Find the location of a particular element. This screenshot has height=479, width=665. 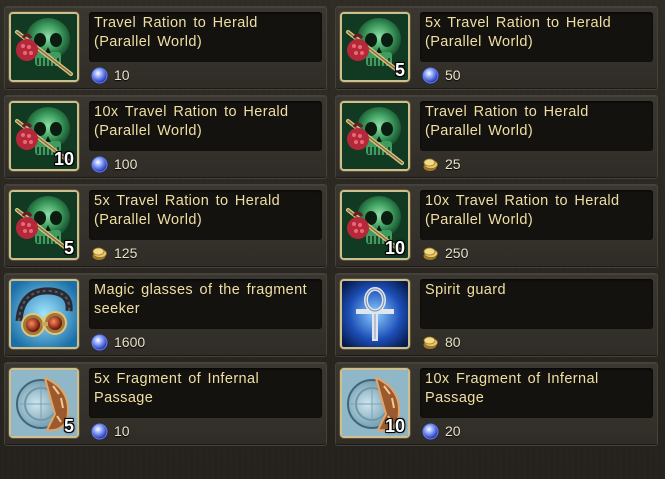

shop-item-slot: 5 5x Fragment of Infernal Passage 10 is located at coordinates (165, 404).